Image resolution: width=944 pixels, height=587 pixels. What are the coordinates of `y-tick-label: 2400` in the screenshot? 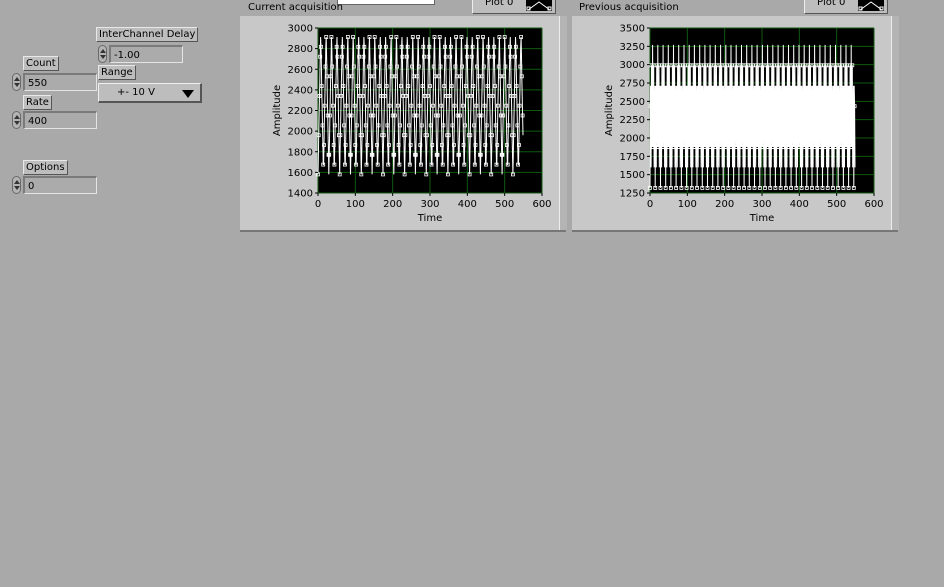 It's located at (300, 90).